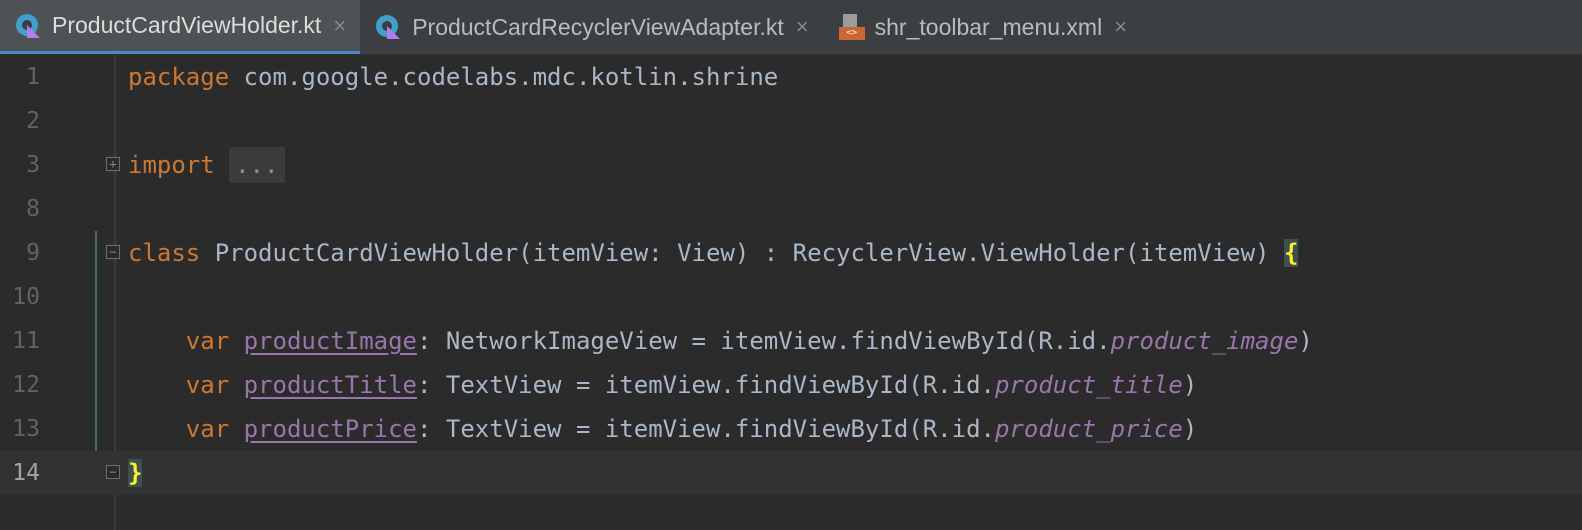 This screenshot has width=1582, height=530. Describe the element at coordinates (504, 77) in the screenshot. I see `package-name: com.google.codelabs.mdc.kotlin.shrine` at that location.